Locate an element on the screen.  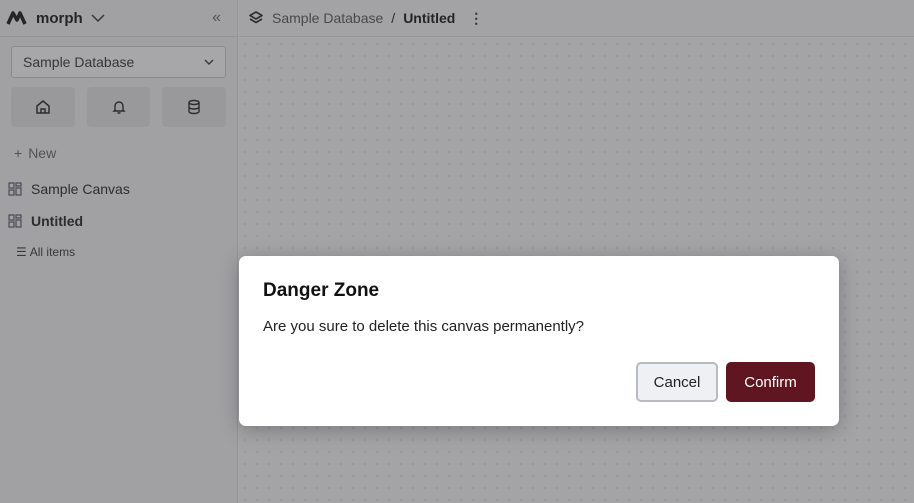
confirm-button: Confirm is located at coordinates (770, 382).